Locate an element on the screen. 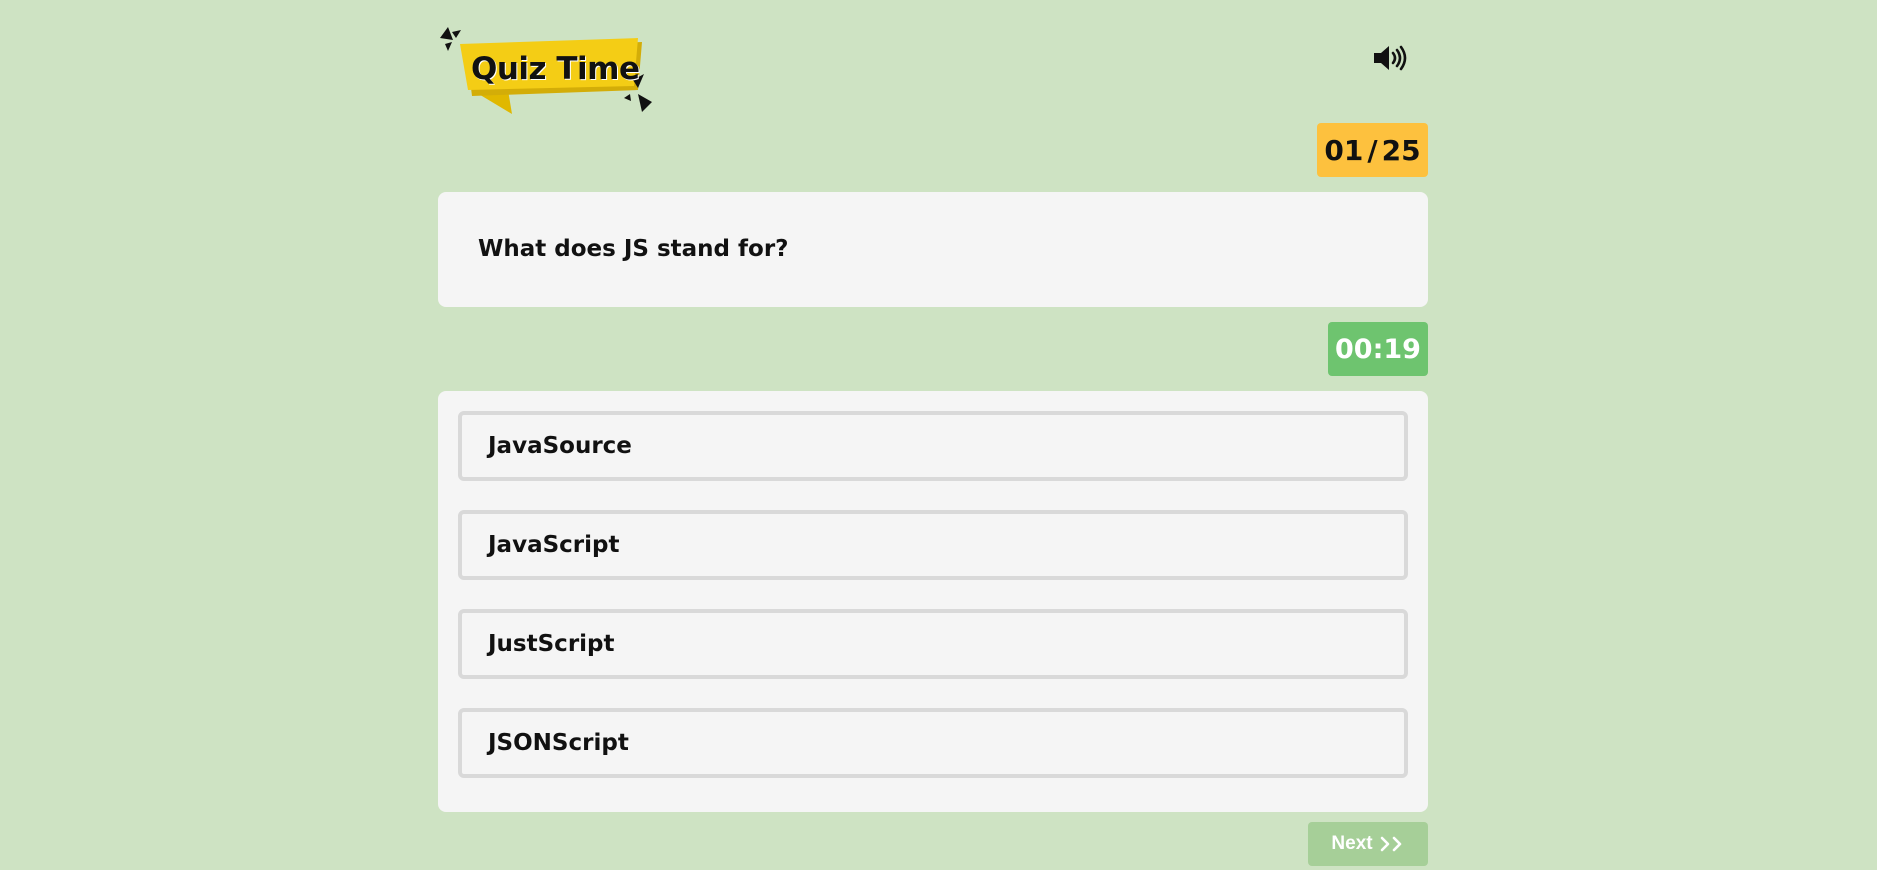 This screenshot has height=870, width=1877. quiz-time-logo: Quiz Time is located at coordinates (553, 70).